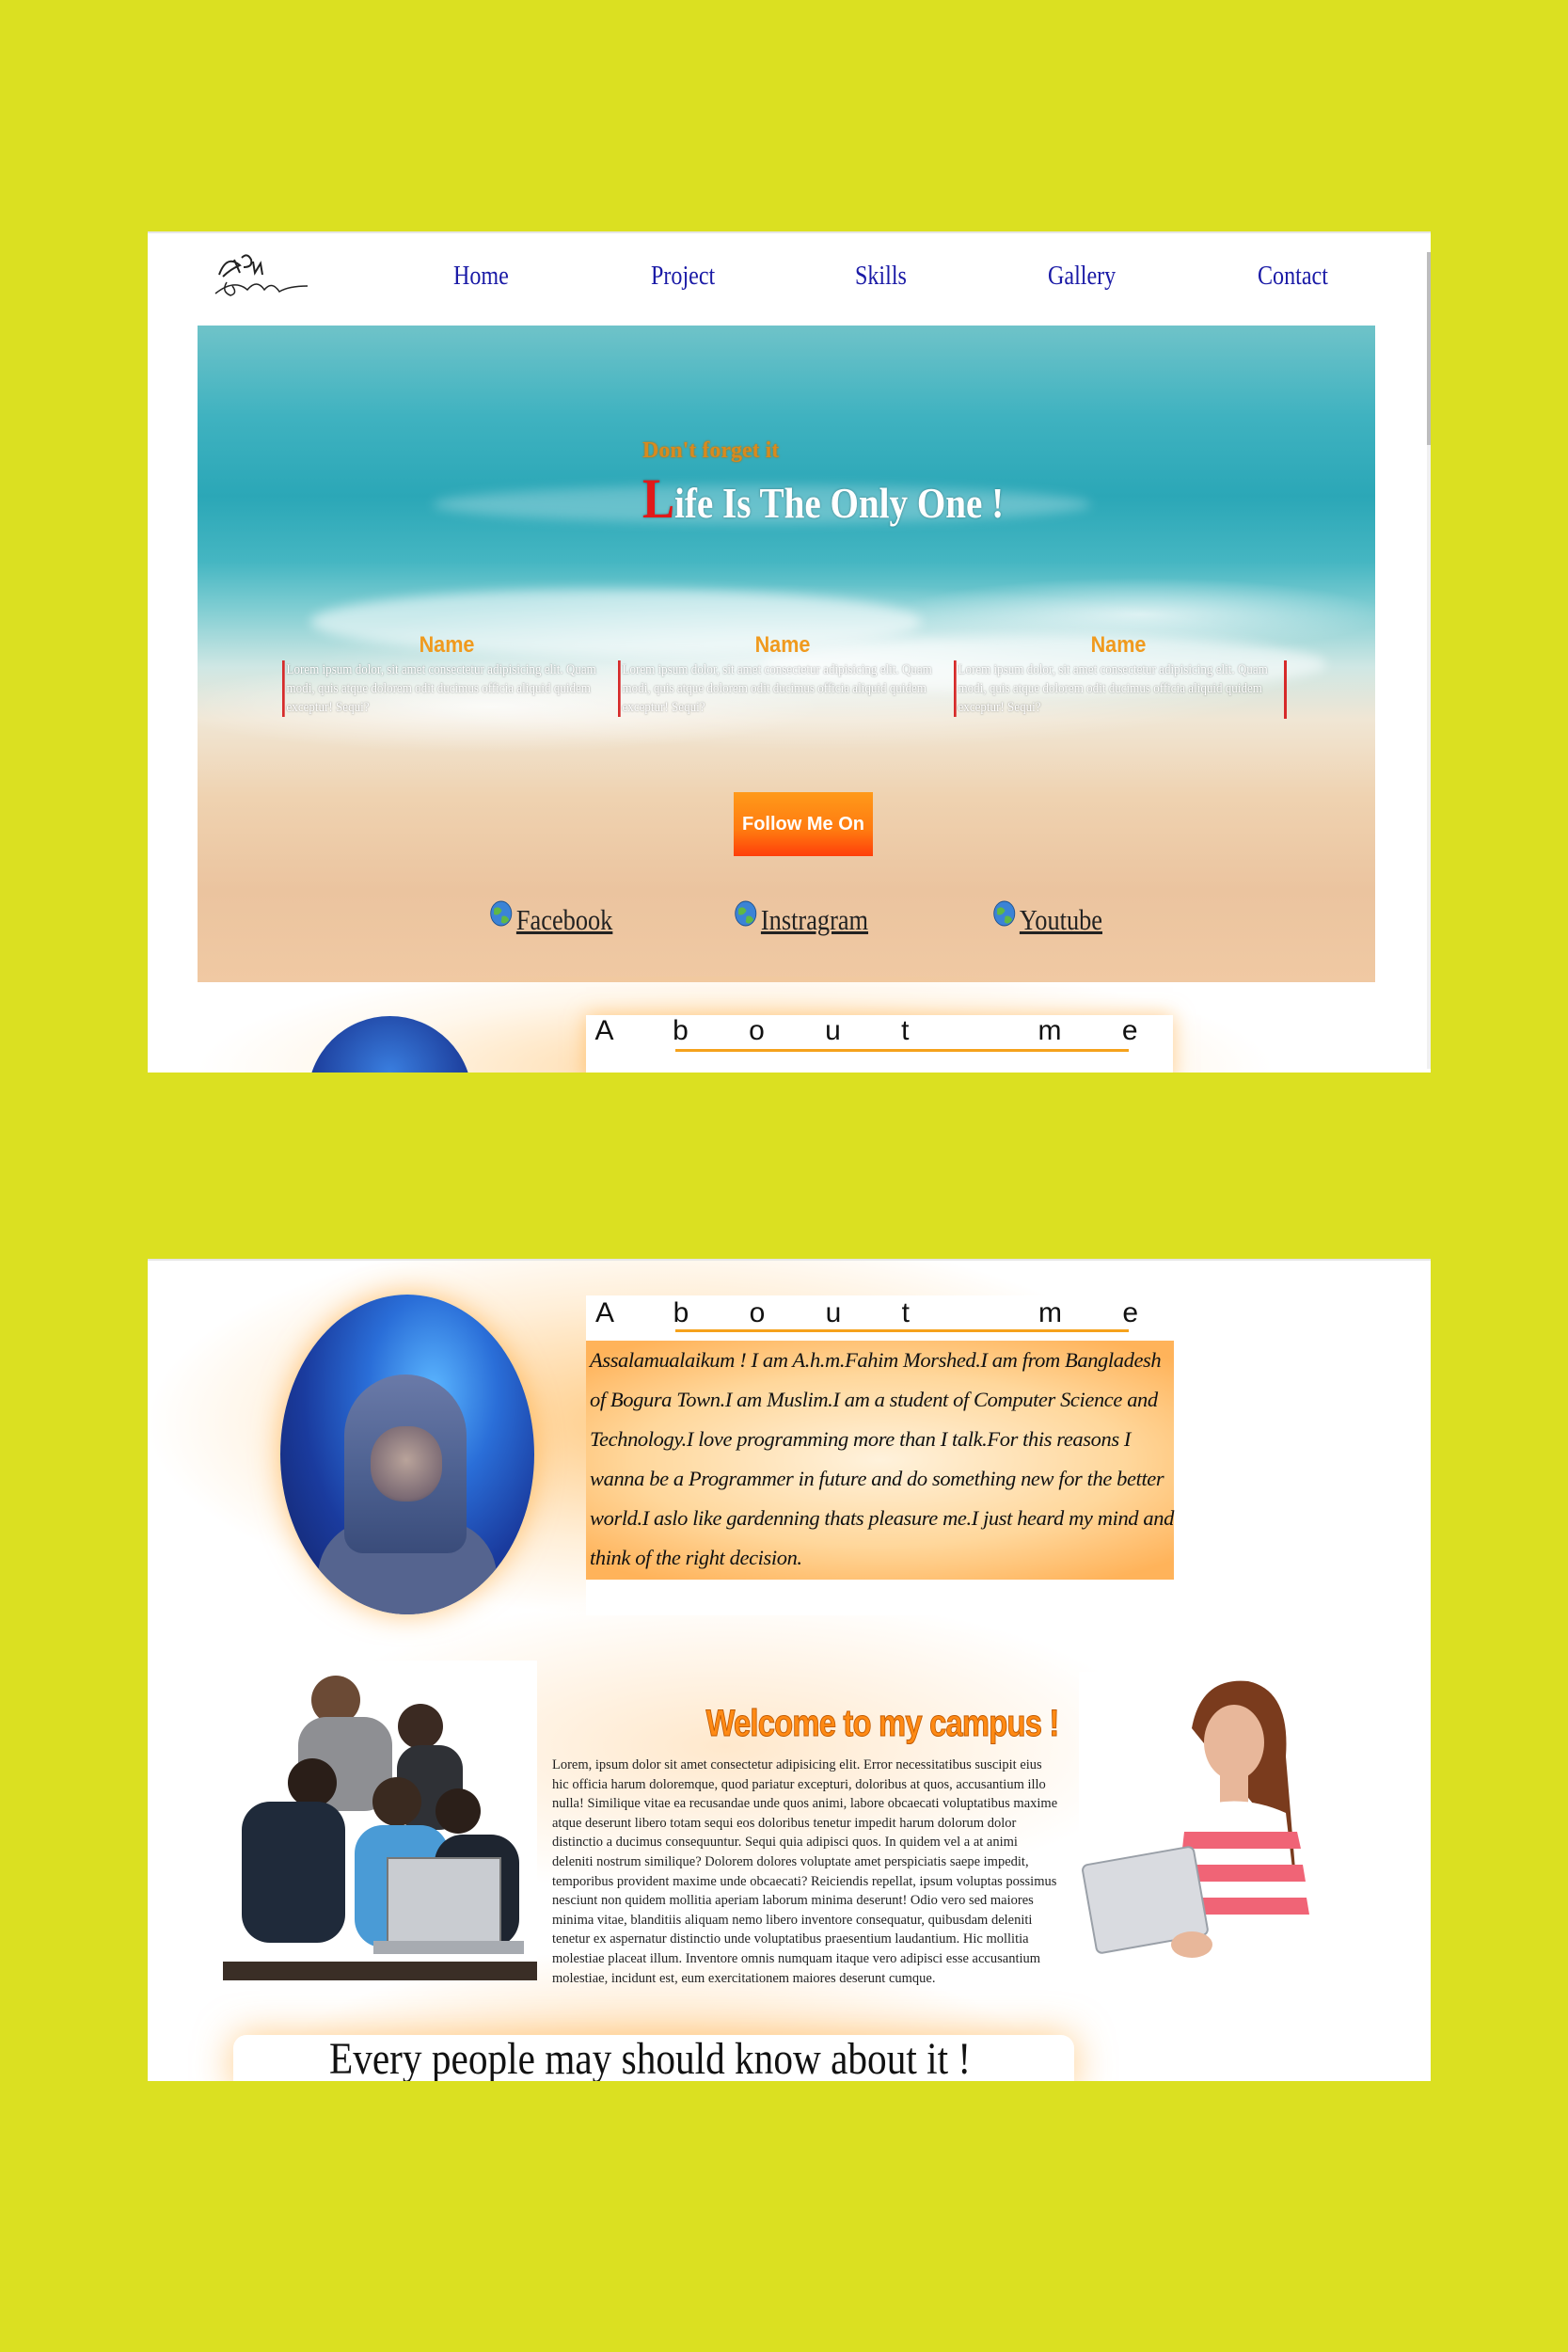 The height and width of the screenshot is (2352, 1568). I want to click on social-facebook-link: Facebook, so click(550, 918).